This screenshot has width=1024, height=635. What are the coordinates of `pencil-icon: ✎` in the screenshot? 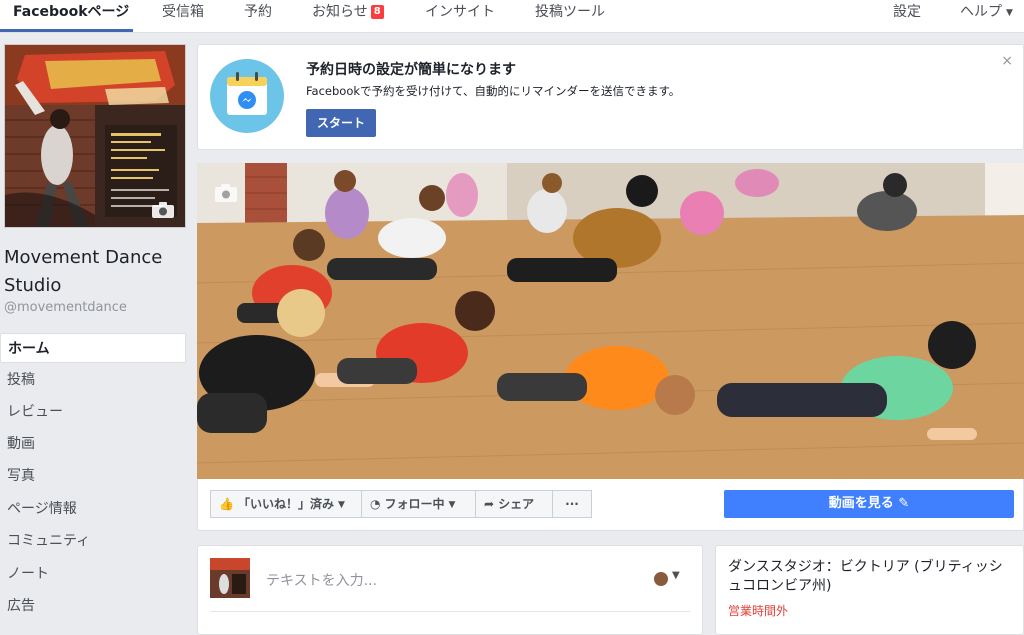 It's located at (904, 503).